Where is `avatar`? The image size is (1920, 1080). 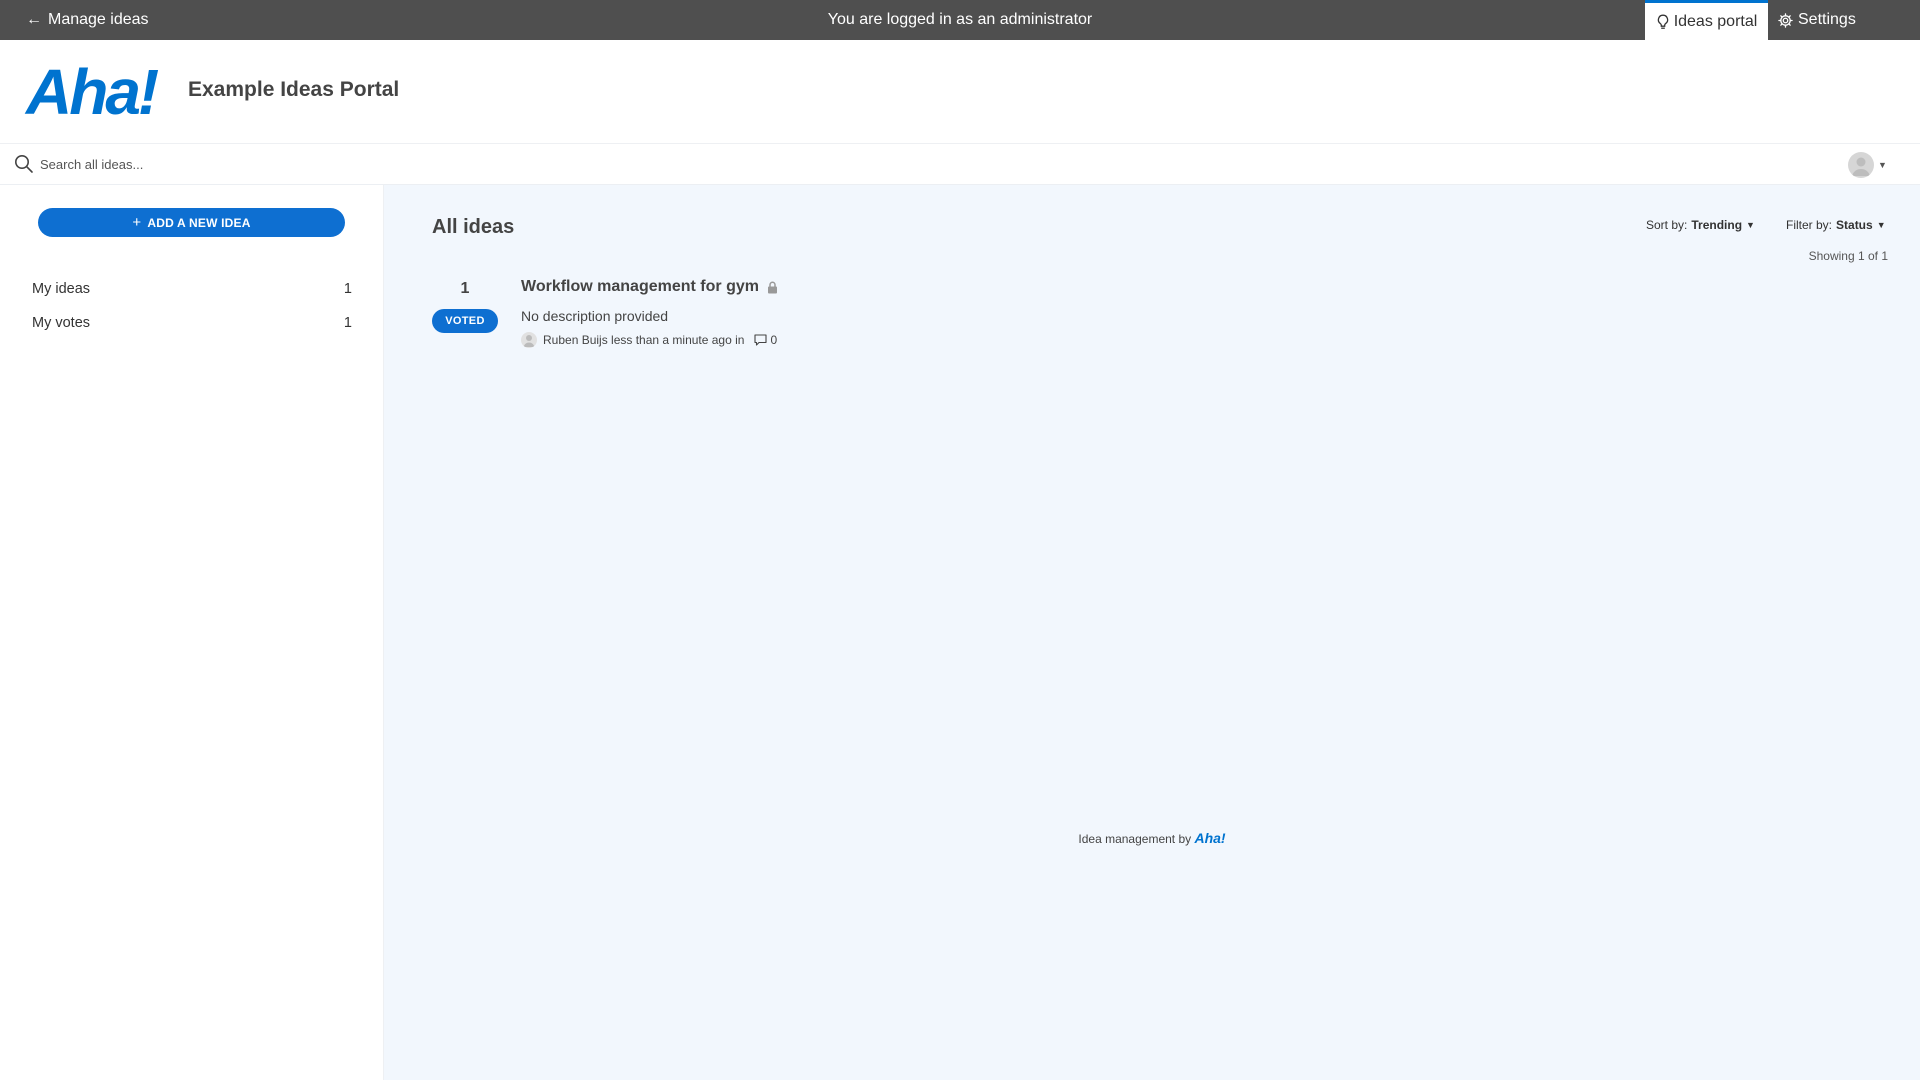 avatar is located at coordinates (1861, 165).